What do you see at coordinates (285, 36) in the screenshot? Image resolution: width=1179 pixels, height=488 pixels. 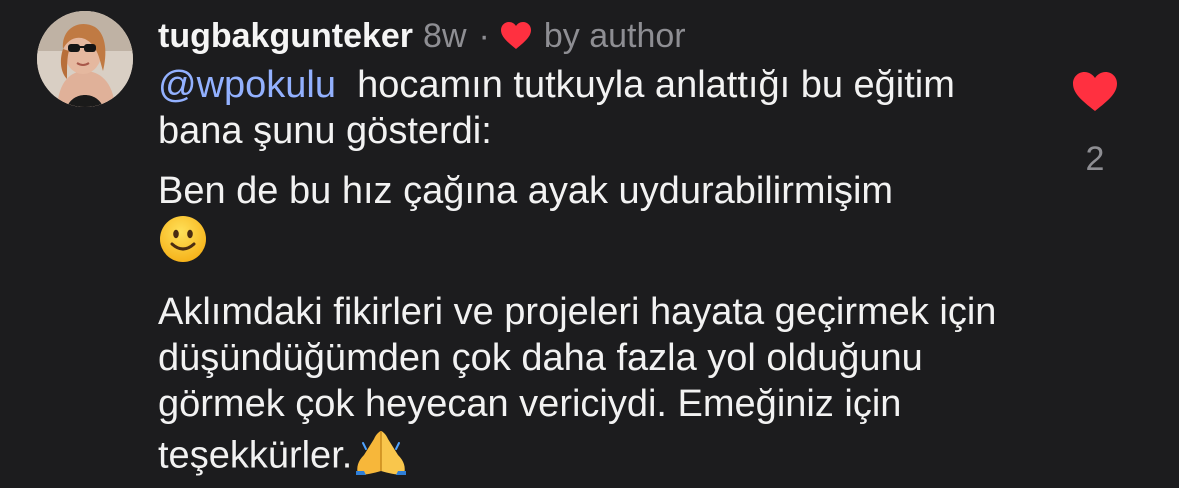 I see `username: tugbakgunteker` at bounding box center [285, 36].